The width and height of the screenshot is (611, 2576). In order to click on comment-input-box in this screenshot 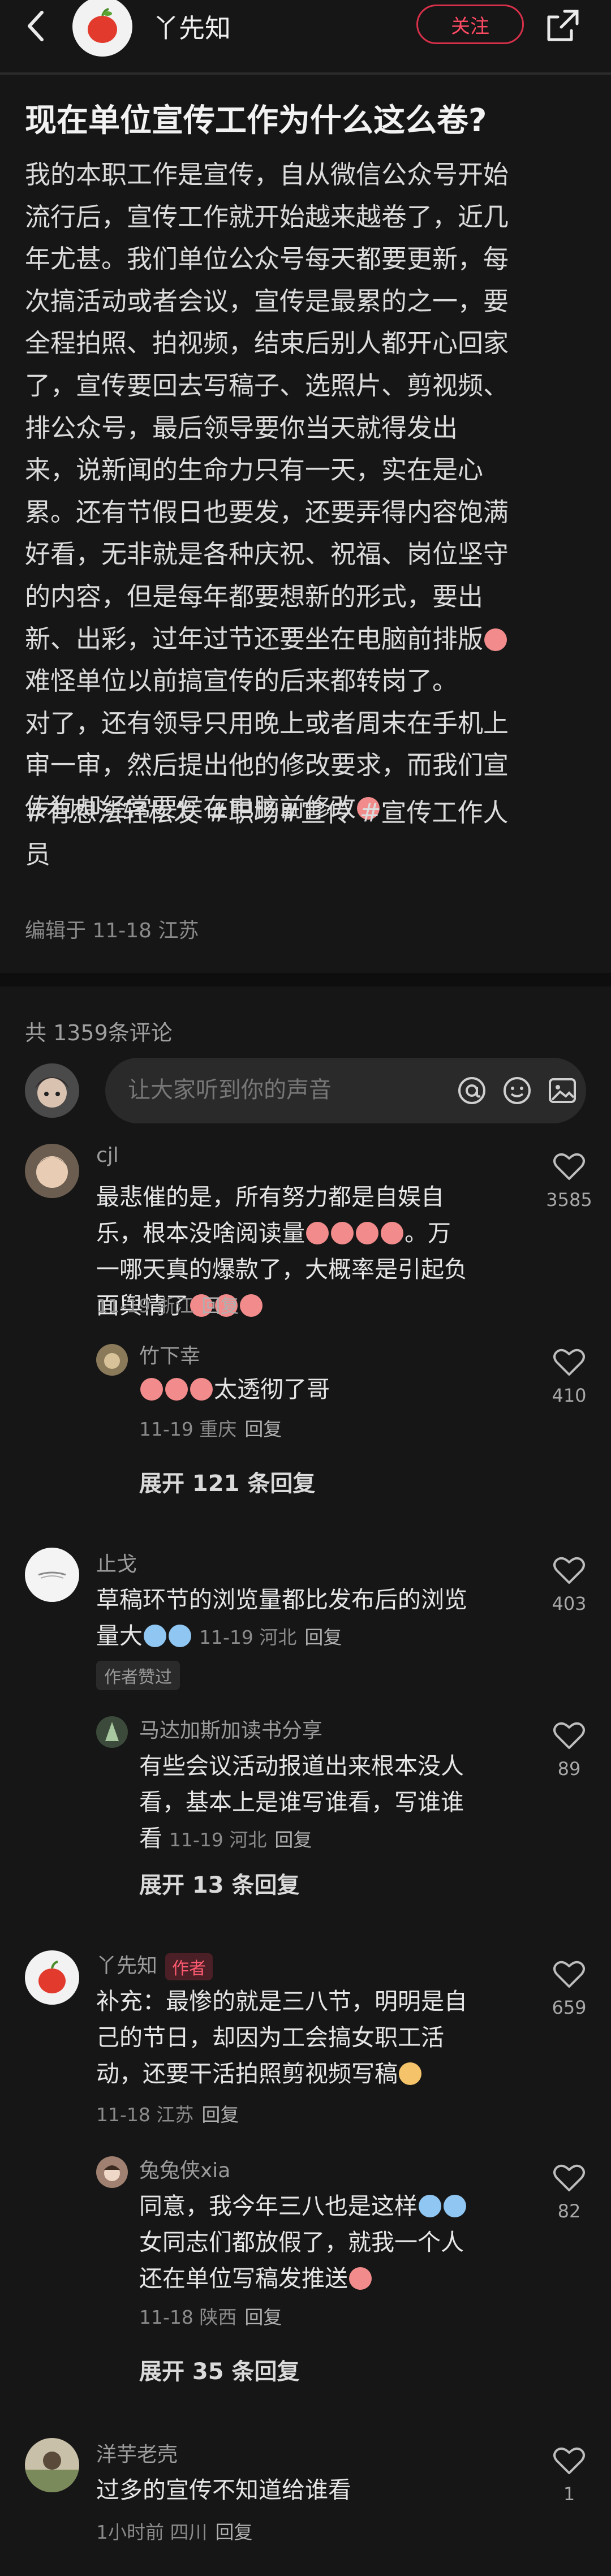, I will do `click(345, 1090)`.